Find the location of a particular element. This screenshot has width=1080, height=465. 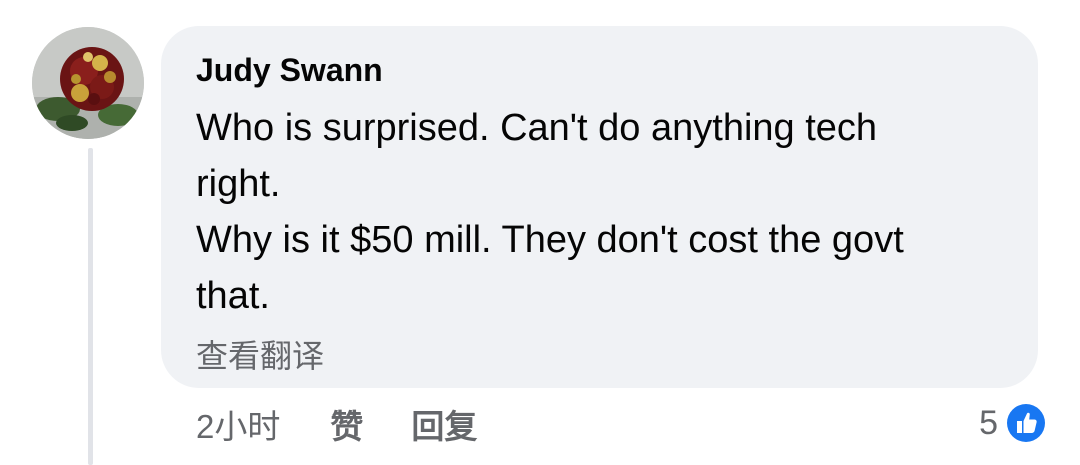

reaction-count: 5 is located at coordinates (988, 422).